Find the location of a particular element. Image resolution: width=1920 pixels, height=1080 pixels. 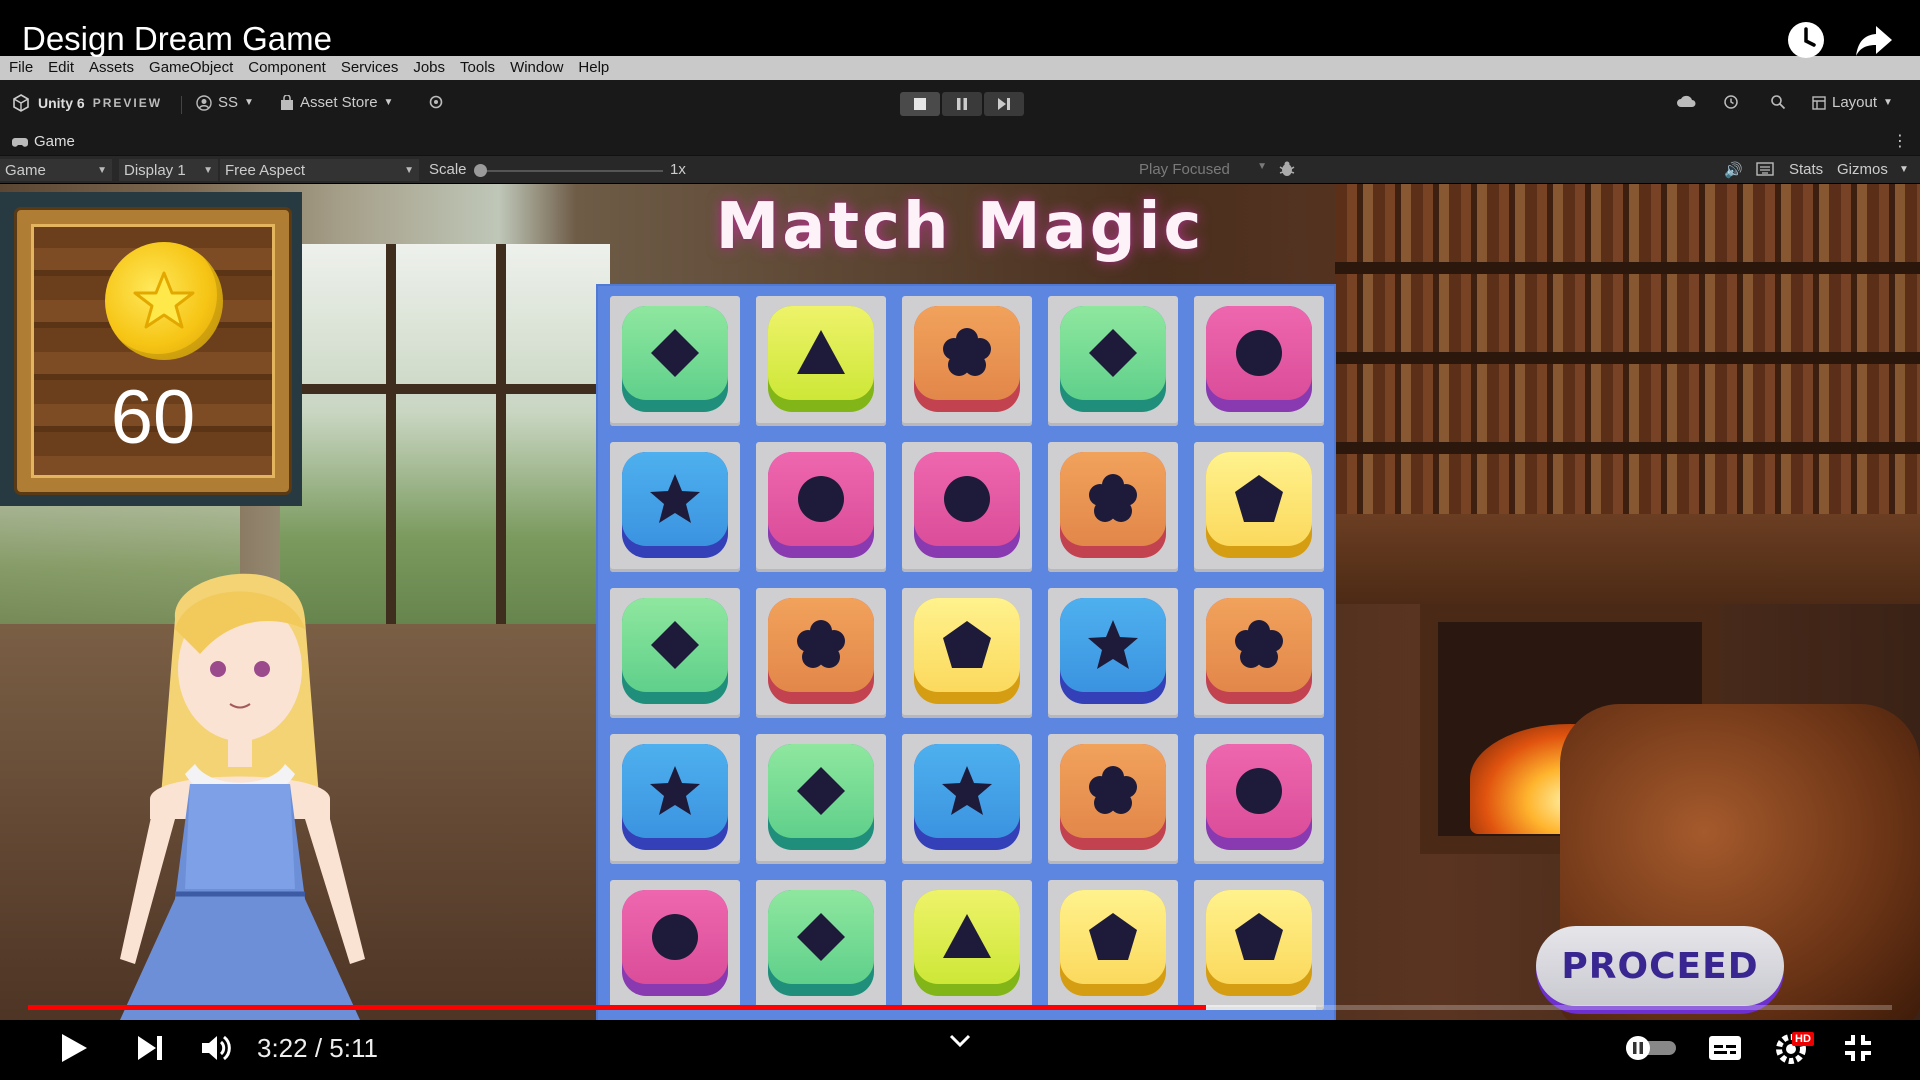

tab-game: Game is located at coordinates (43, 141).